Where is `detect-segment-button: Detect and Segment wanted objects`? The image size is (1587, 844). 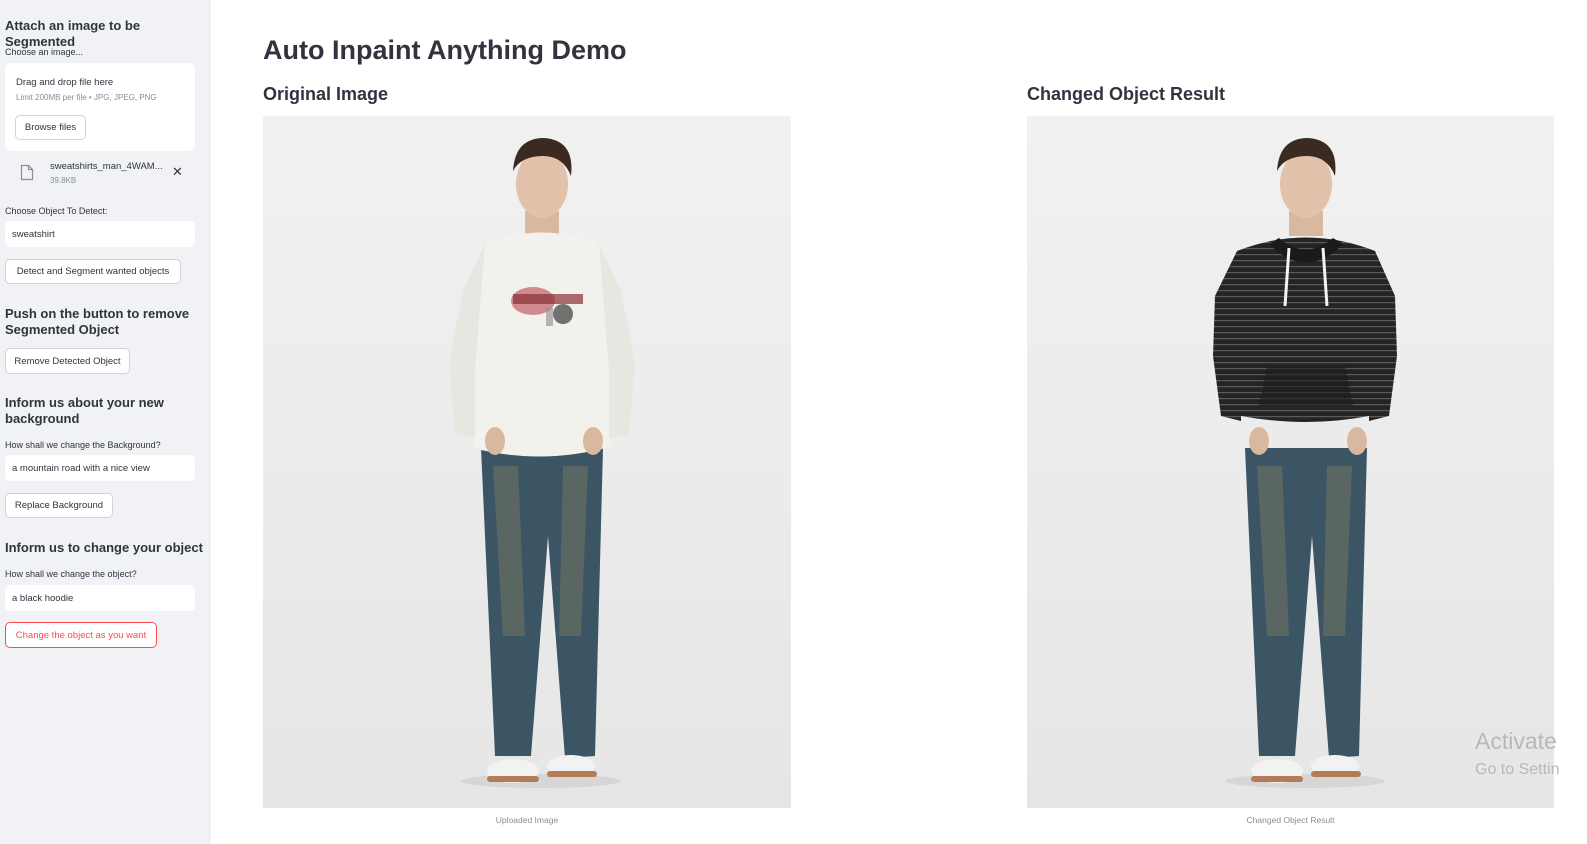
detect-segment-button: Detect and Segment wanted objects is located at coordinates (93, 271).